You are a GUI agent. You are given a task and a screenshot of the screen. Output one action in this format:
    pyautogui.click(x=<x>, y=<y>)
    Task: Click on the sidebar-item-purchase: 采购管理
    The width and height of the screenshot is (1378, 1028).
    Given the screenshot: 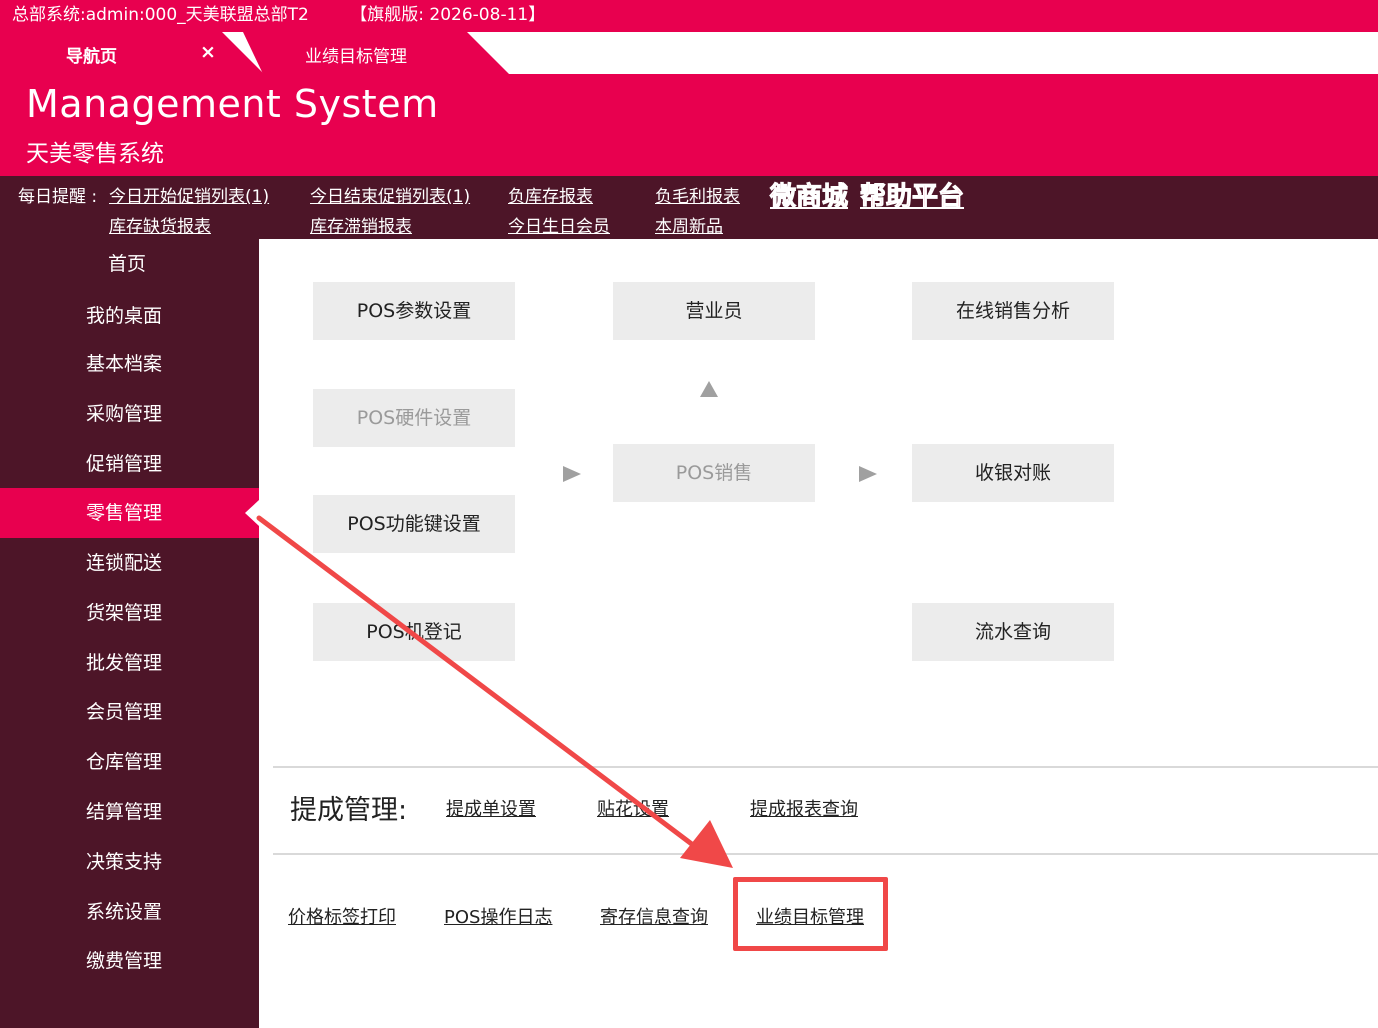 What is the action you would take?
    pyautogui.click(x=129, y=414)
    